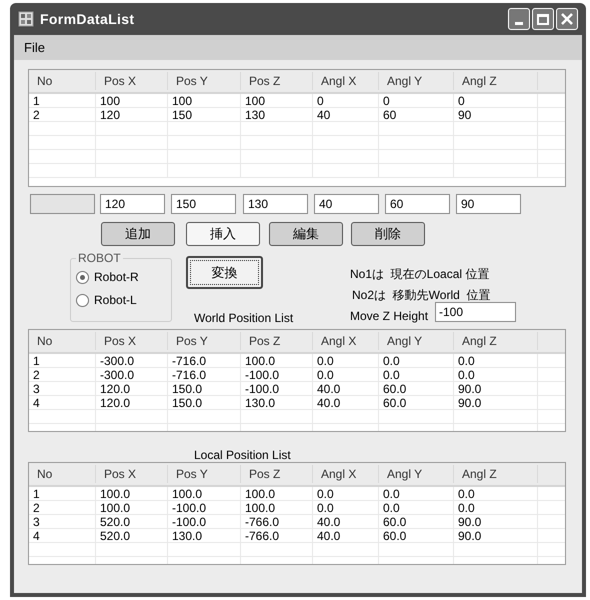  What do you see at coordinates (275, 204) in the screenshot?
I see `input-field: 130` at bounding box center [275, 204].